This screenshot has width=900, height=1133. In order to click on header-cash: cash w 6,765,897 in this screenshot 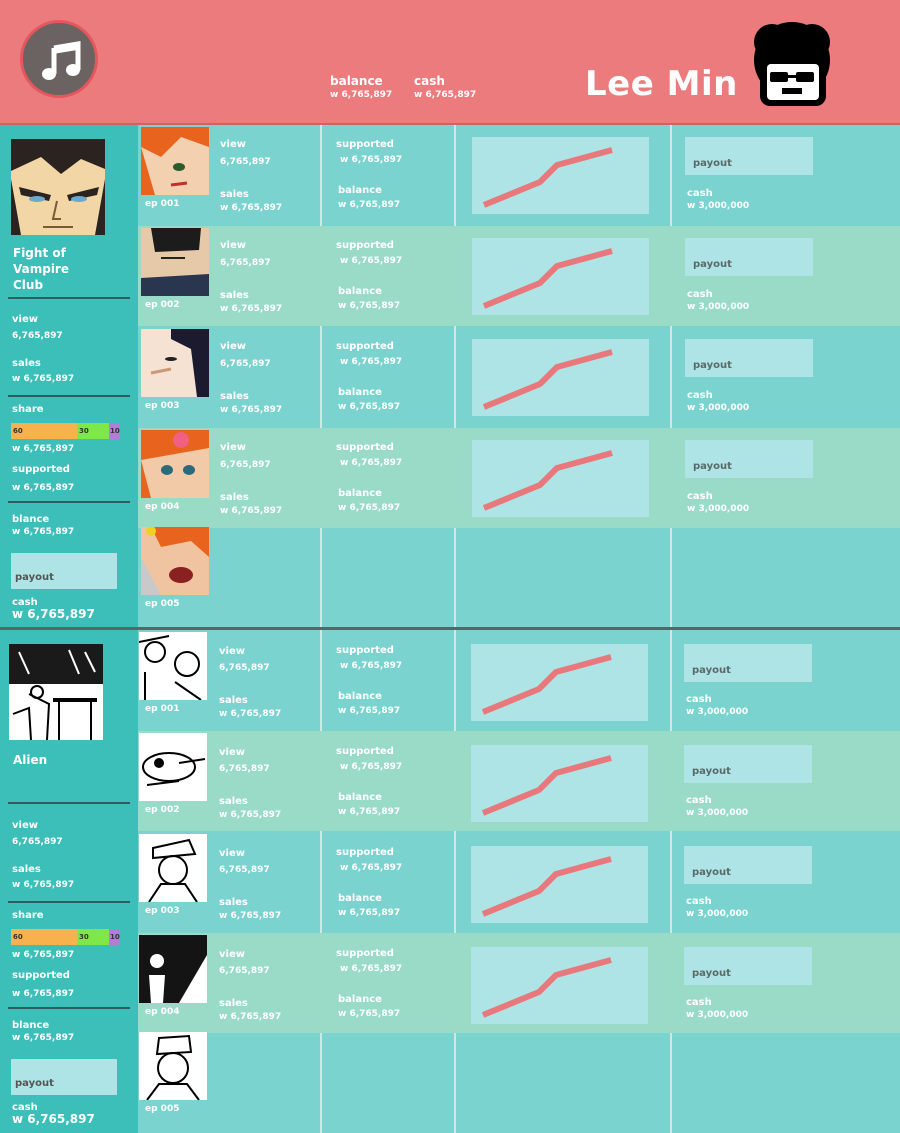, I will do `click(445, 87)`.